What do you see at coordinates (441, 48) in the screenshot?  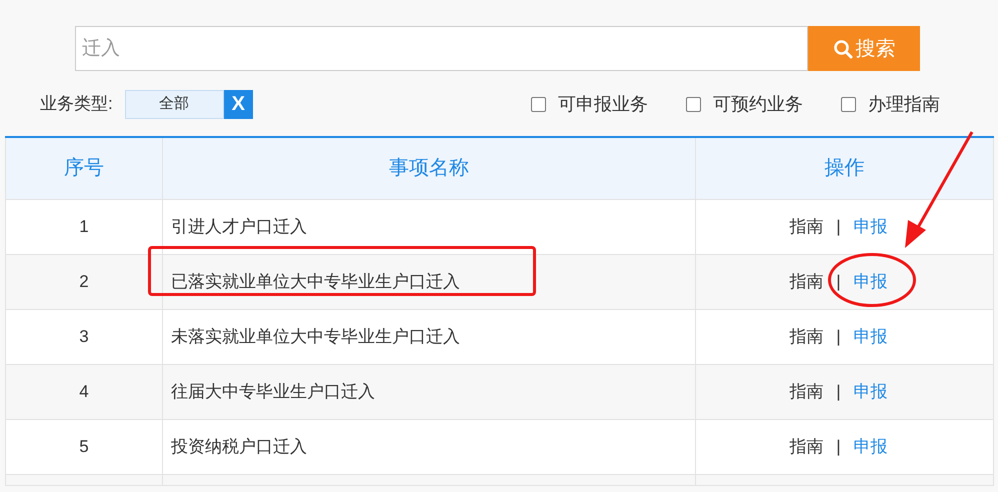 I see `search-field: 迁入` at bounding box center [441, 48].